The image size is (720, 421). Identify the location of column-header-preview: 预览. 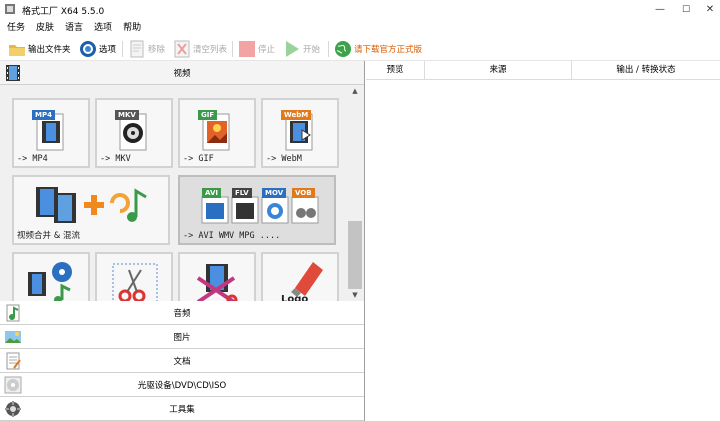
(395, 70).